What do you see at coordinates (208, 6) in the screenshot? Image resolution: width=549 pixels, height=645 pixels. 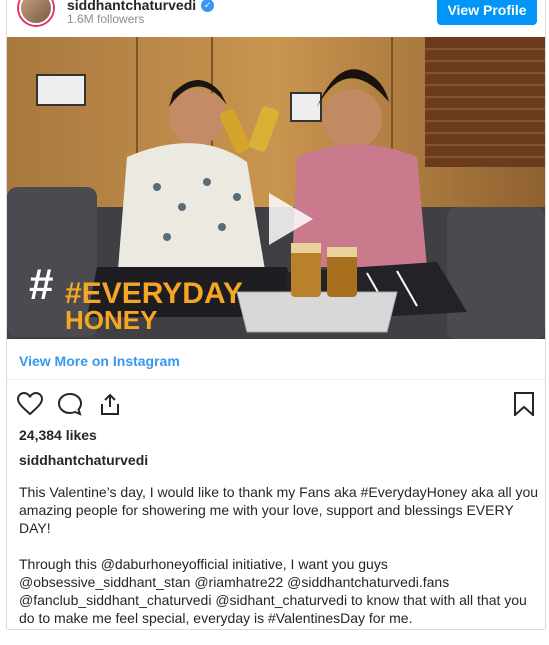 I see `verified-badge-icon: ✓` at bounding box center [208, 6].